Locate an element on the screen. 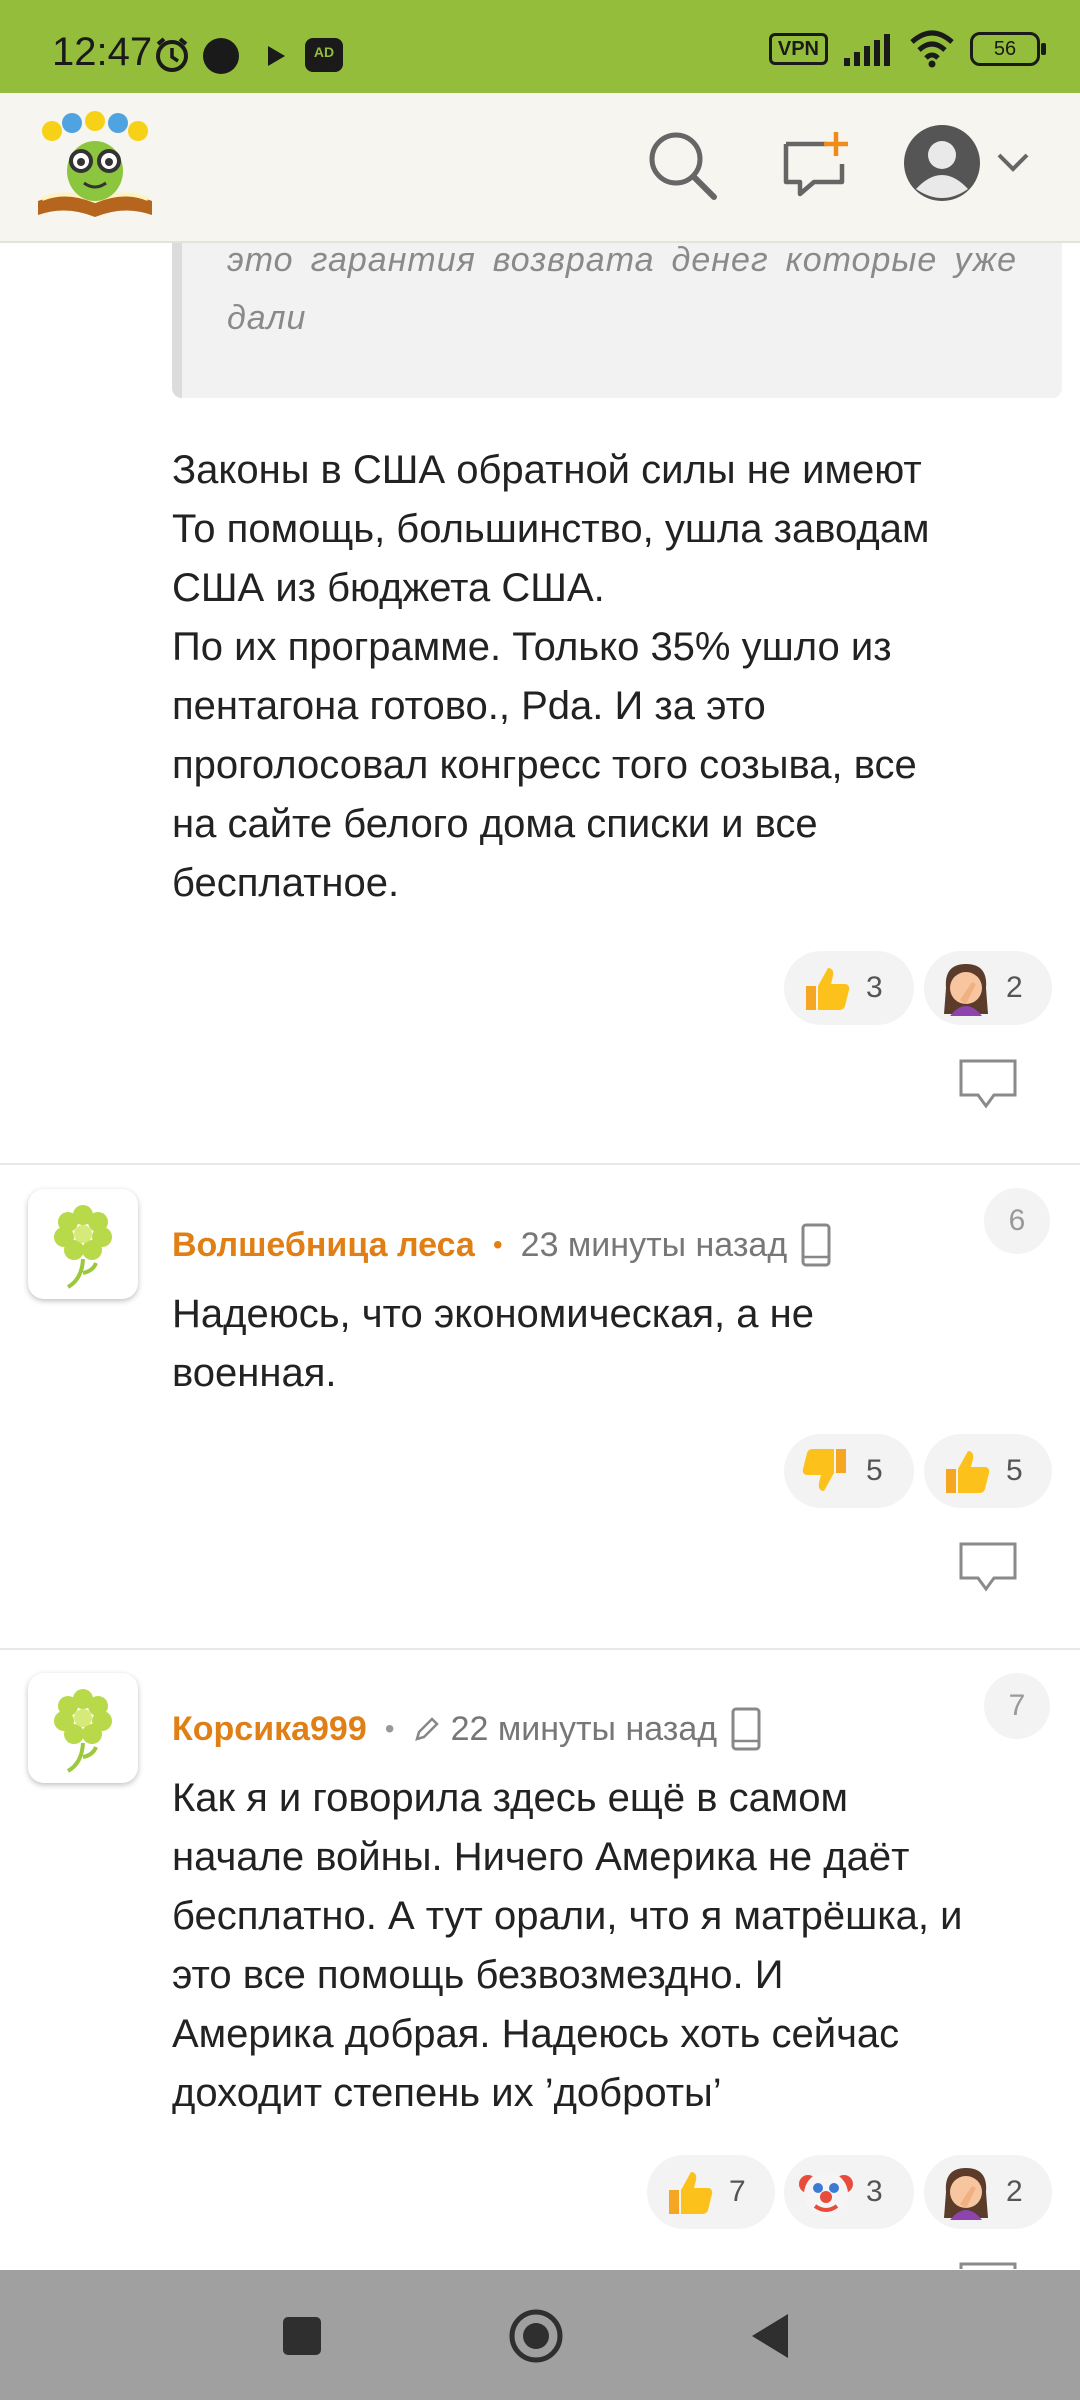  vpn-badge: VPN is located at coordinates (798, 49).